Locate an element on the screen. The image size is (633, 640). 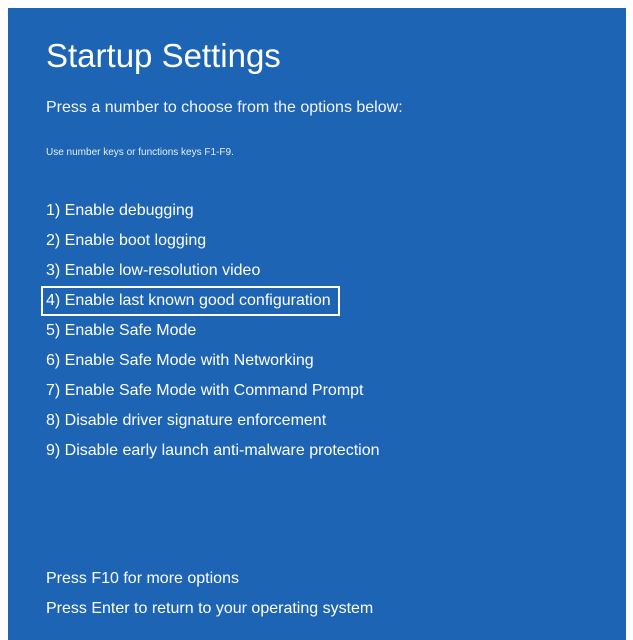
option-enable-last-known-good-configuration: 4) Enable last known good configuration is located at coordinates (210, 301).